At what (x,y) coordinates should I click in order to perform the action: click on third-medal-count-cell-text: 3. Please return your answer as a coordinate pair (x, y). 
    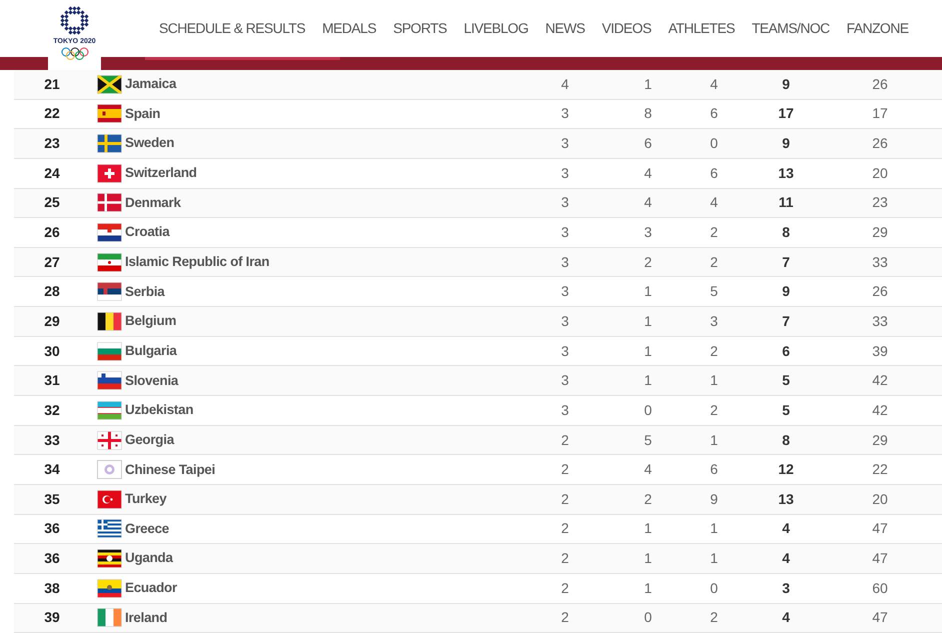
    Looking at the image, I should click on (714, 321).